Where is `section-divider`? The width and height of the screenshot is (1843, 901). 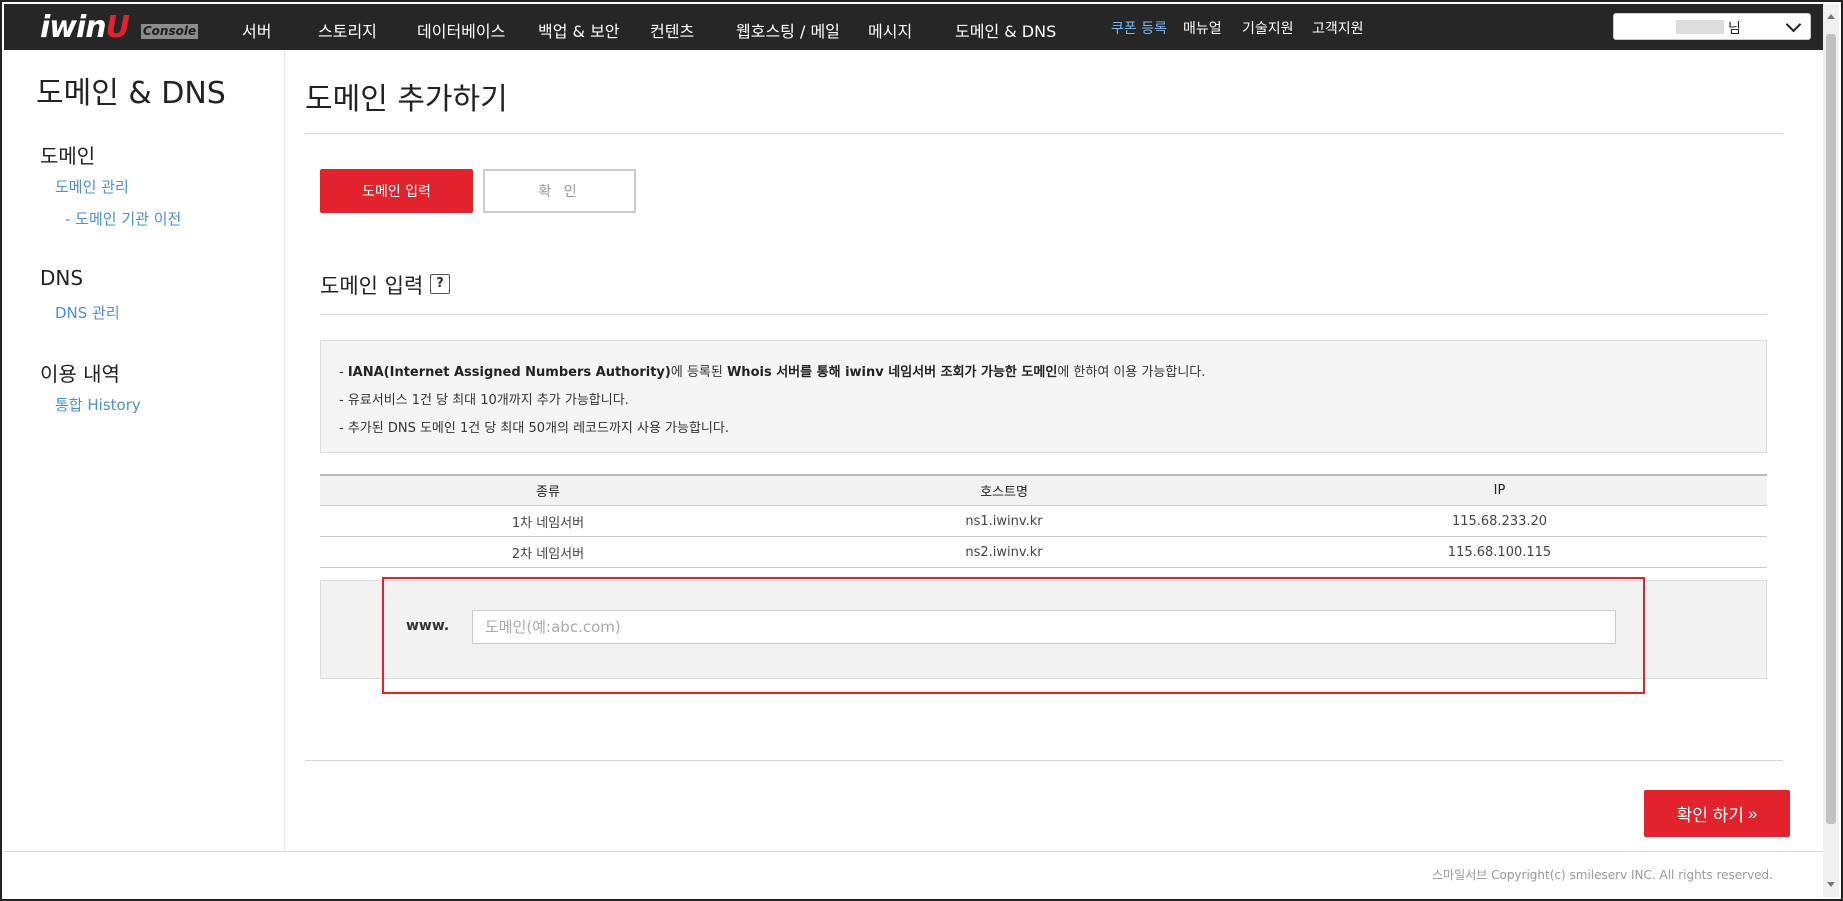
section-divider is located at coordinates (1043, 314).